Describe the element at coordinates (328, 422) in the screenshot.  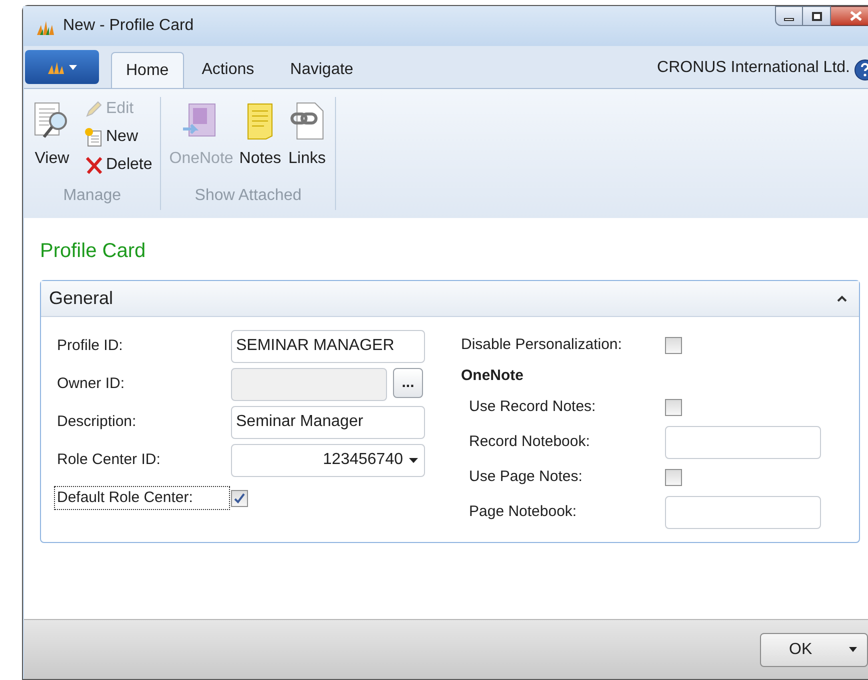
I see `text-field: Seminar Manager` at that location.